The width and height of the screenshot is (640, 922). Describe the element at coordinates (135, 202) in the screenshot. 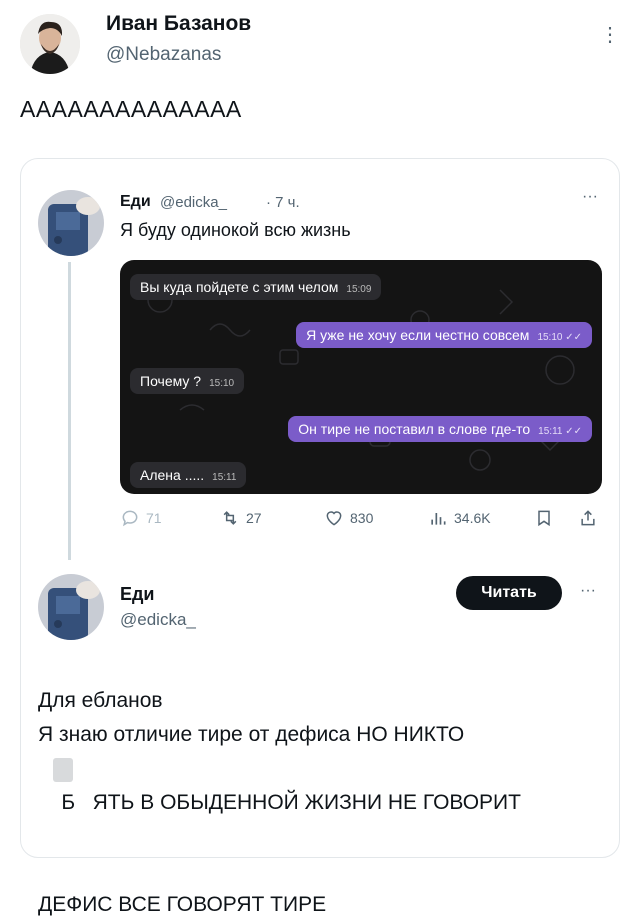

I see `quote-author-name: Еди` at that location.